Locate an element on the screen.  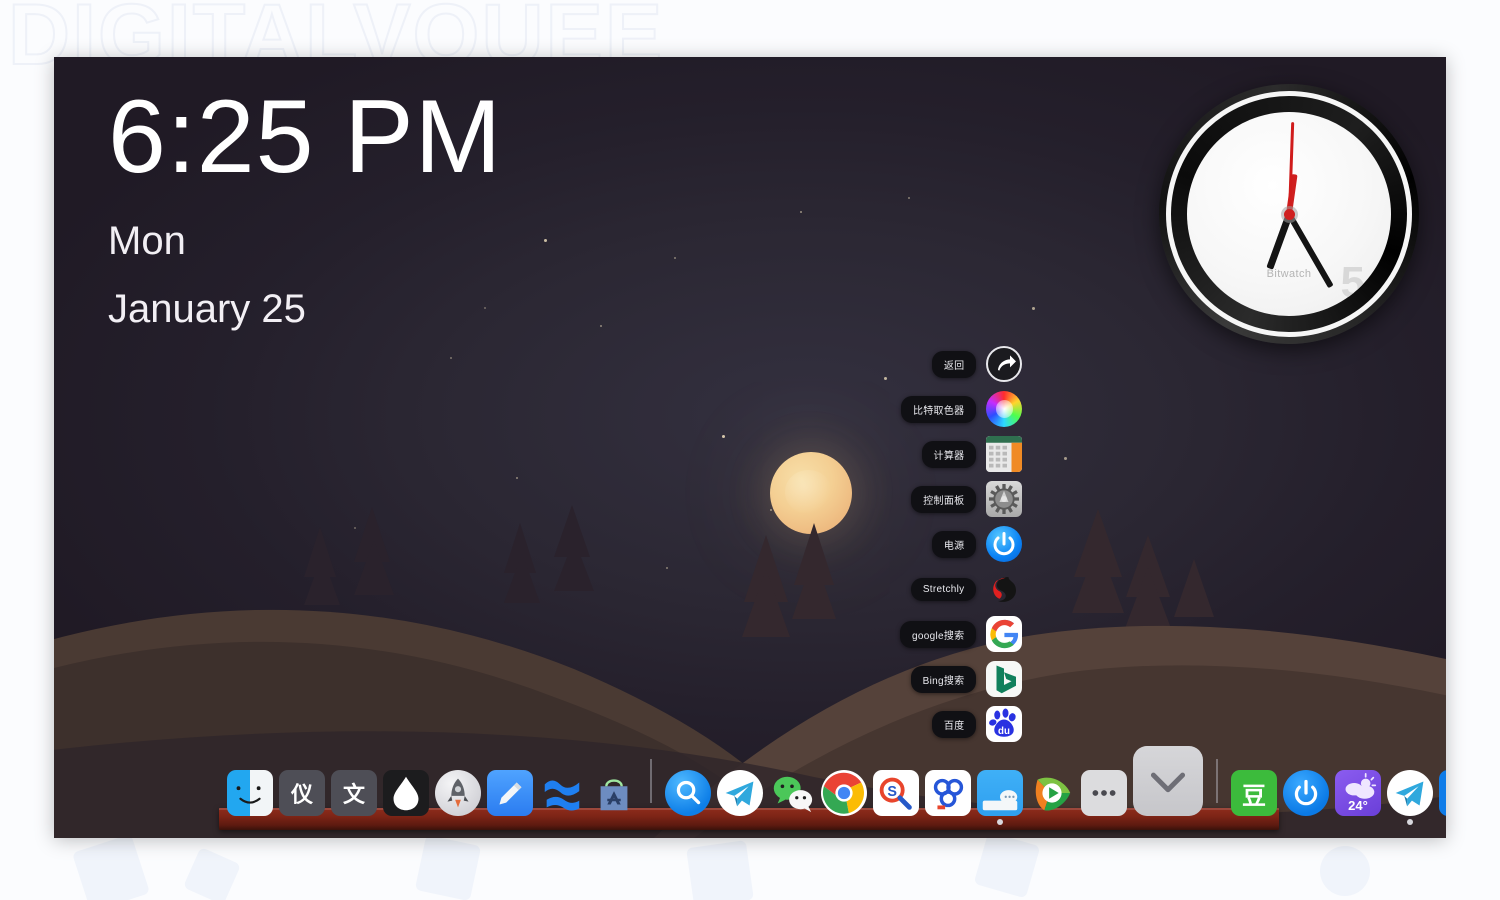
dock-running-indicator is located at coordinates (1000, 822).